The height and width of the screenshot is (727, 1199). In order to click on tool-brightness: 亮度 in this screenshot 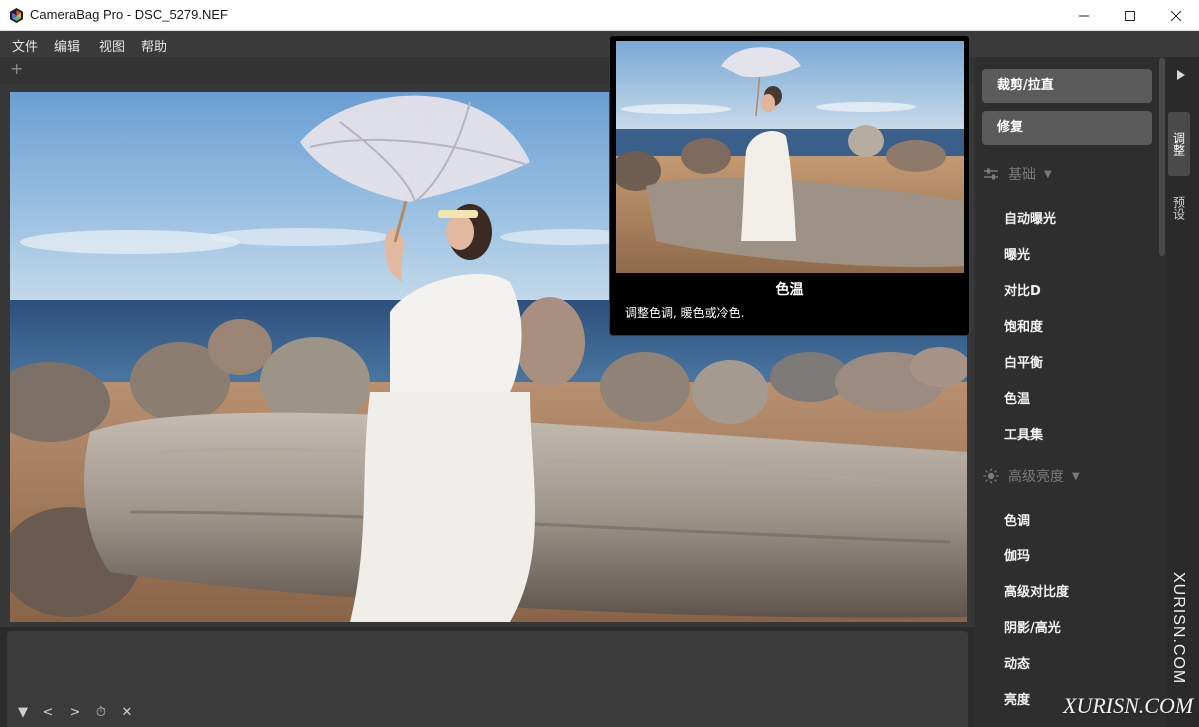, I will do `click(1017, 698)`.